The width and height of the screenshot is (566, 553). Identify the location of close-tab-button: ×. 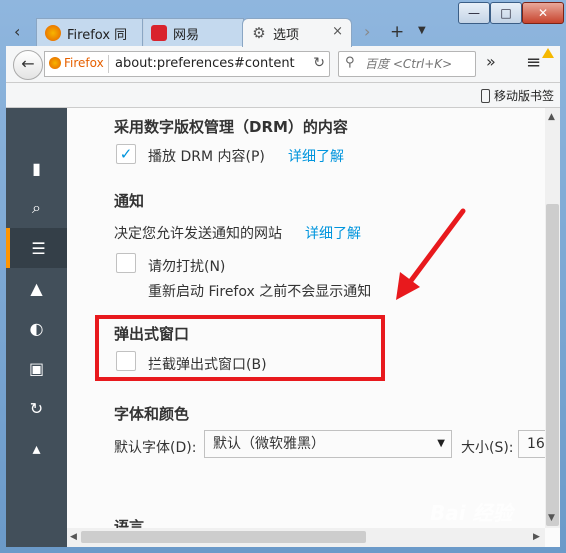
(337, 31).